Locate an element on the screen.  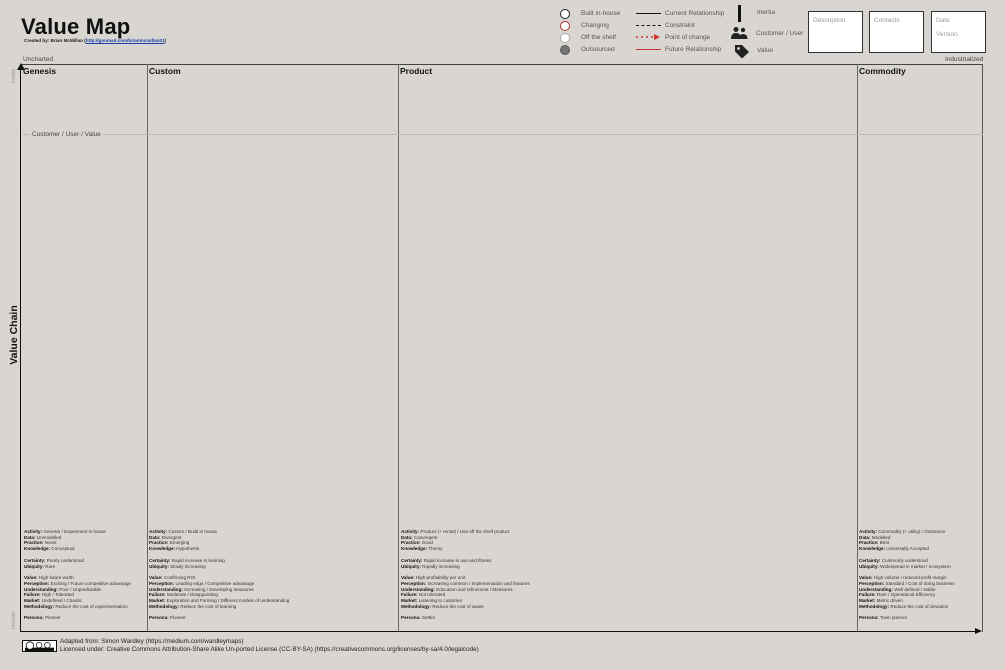
description-value: Divergent is located at coordinates (171, 537).